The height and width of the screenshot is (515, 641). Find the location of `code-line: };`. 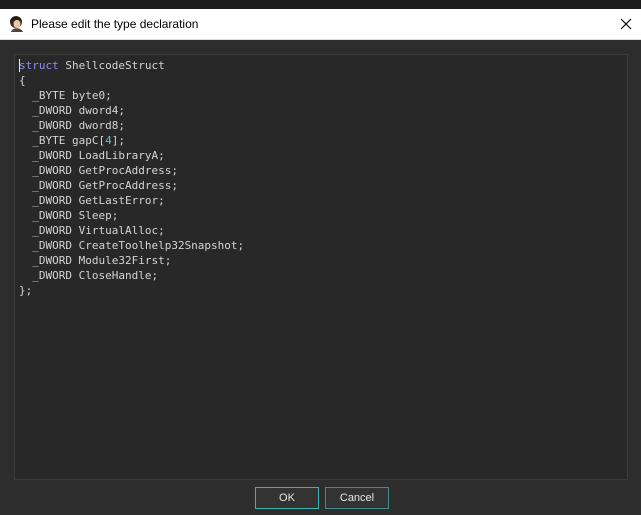

code-line: }; is located at coordinates (26, 290).